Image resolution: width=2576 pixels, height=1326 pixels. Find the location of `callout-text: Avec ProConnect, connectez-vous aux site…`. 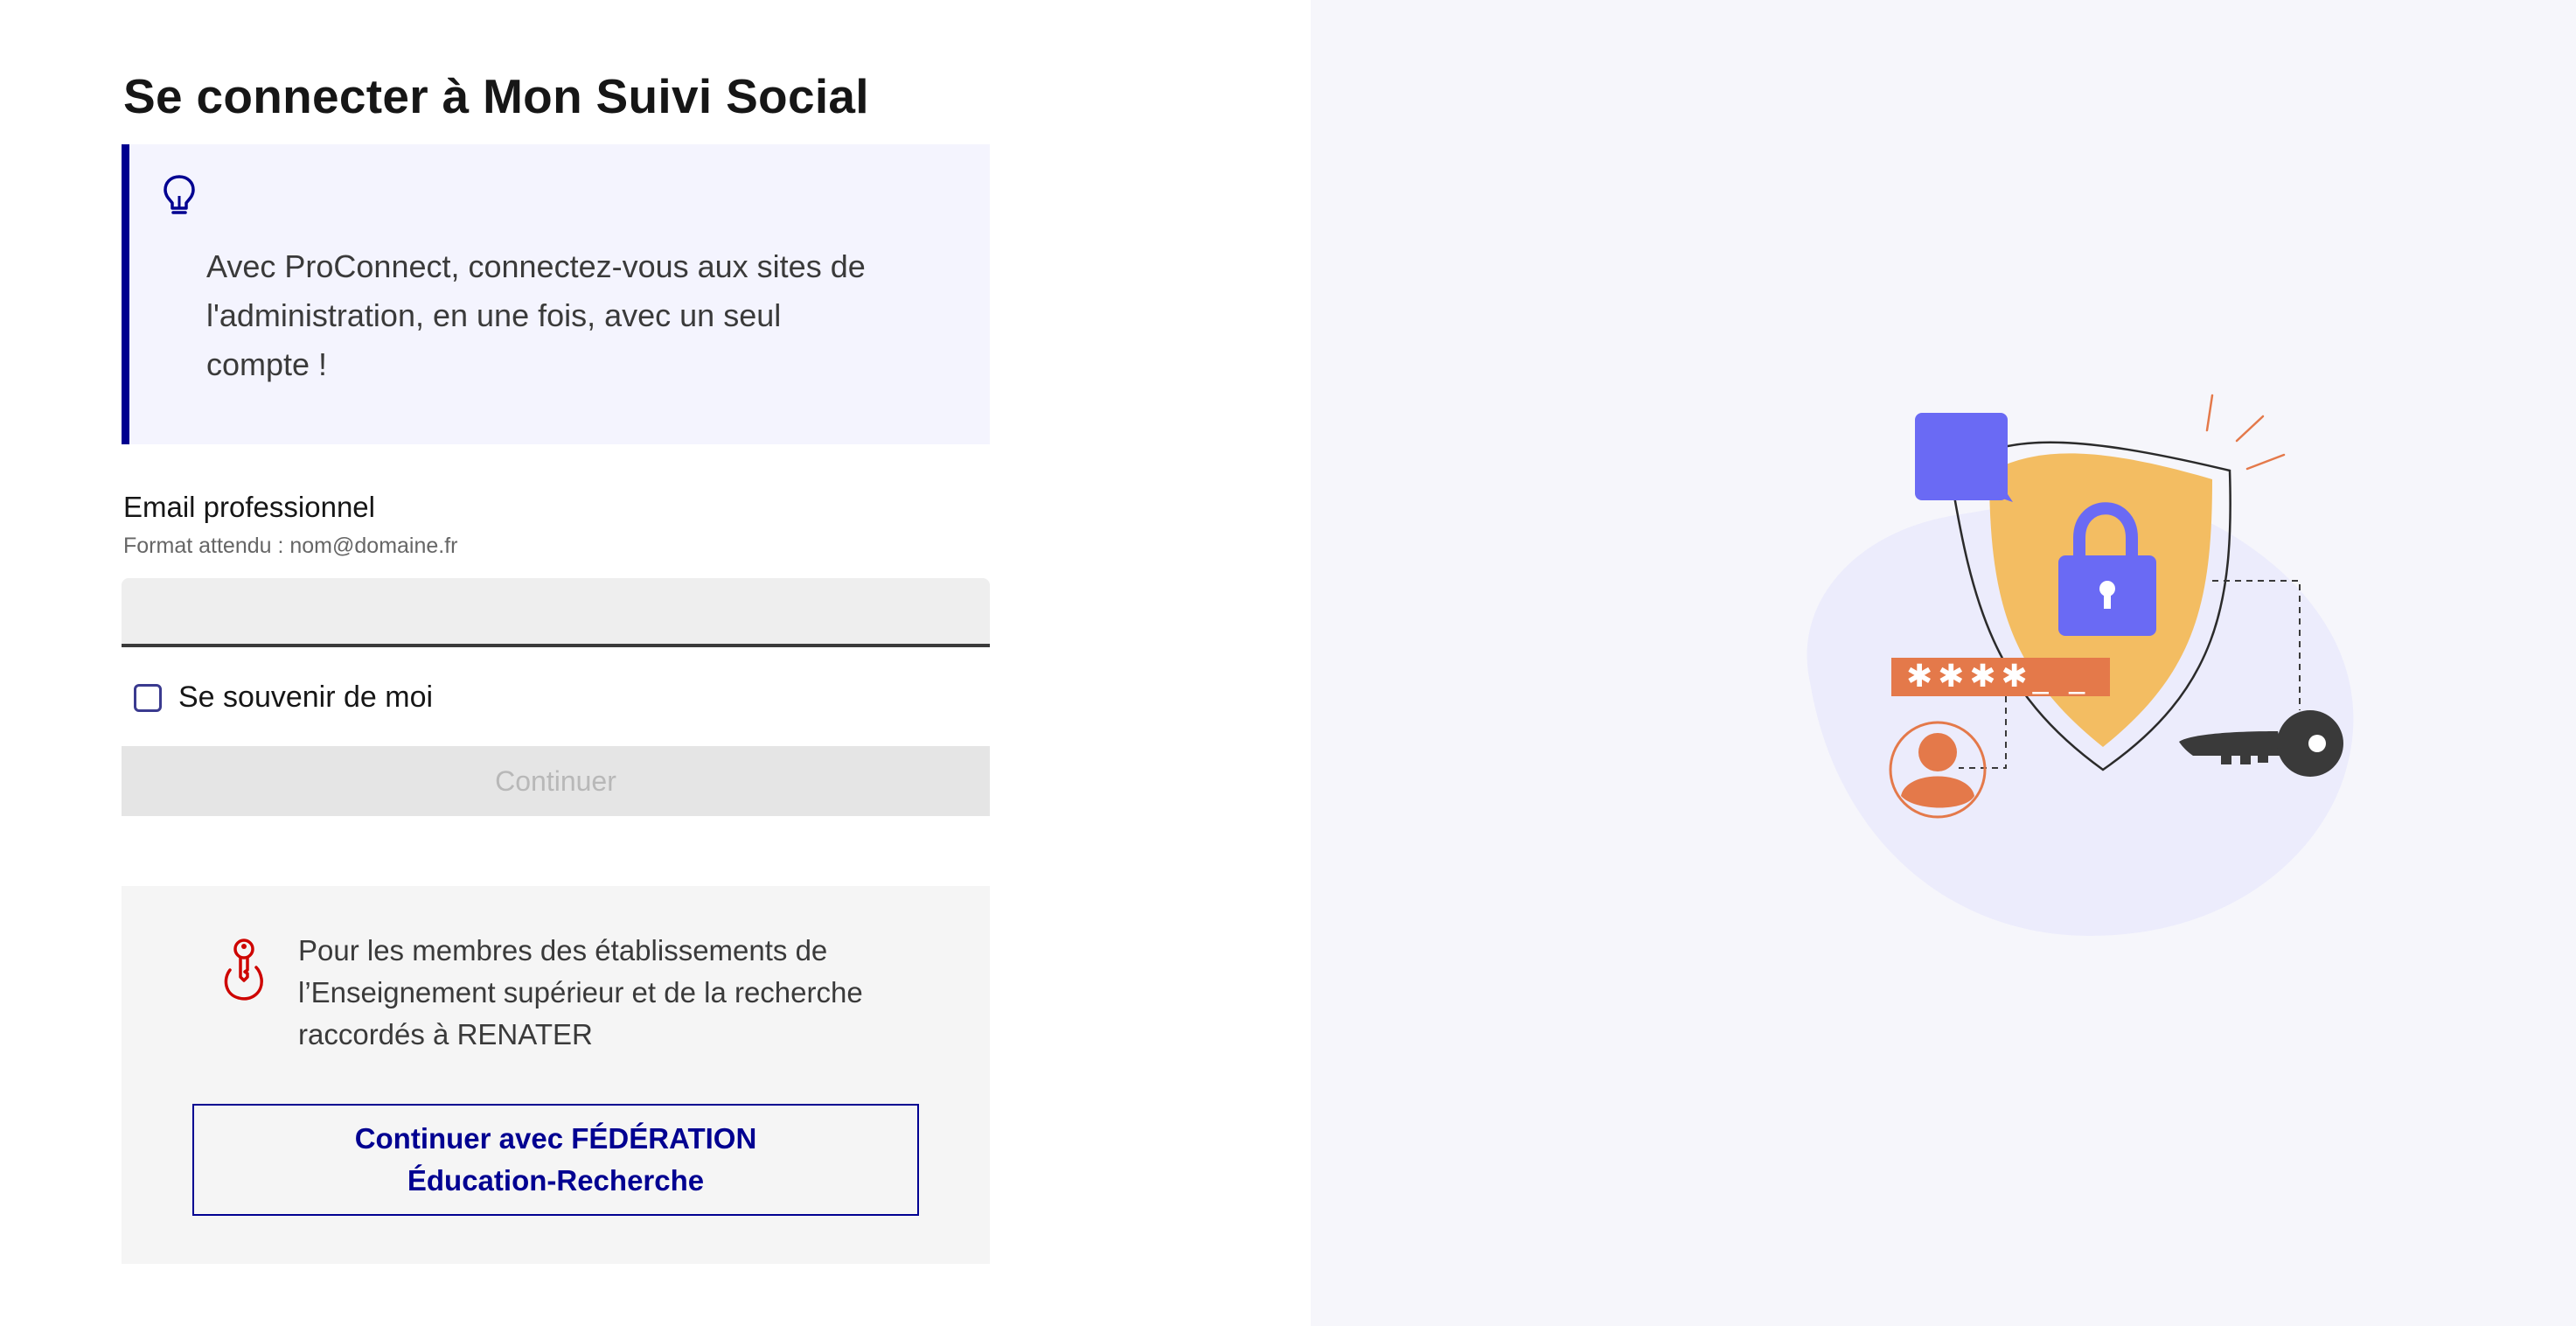

callout-text: Avec ProConnect, connectez-vous aux site… is located at coordinates (536, 315).